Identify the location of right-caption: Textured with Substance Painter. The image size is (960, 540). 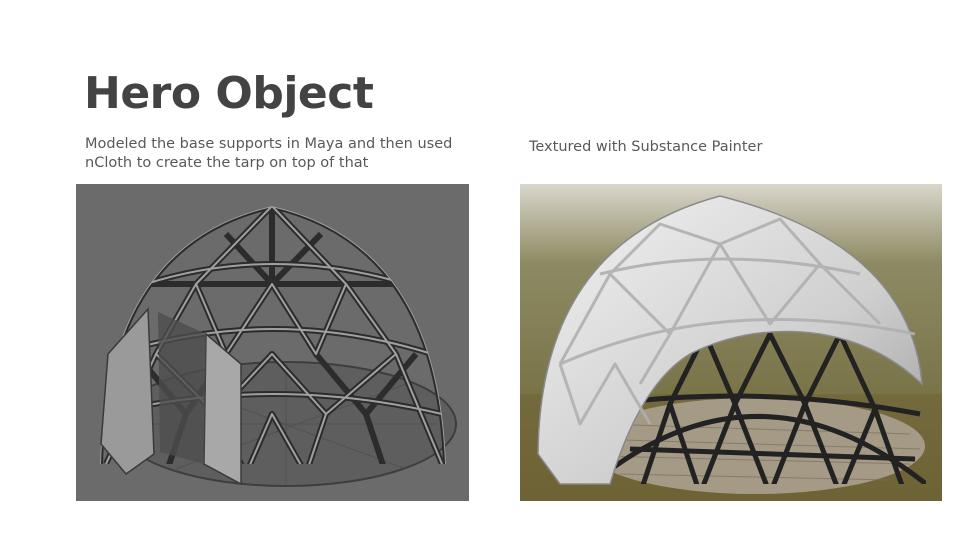
(646, 147).